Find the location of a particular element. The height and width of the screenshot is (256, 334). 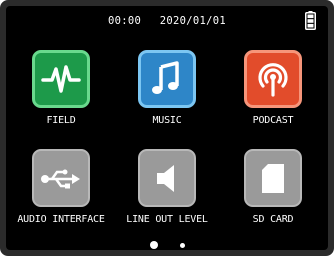

status-bar: 00:00 2020/01/01 is located at coordinates (167, 20).